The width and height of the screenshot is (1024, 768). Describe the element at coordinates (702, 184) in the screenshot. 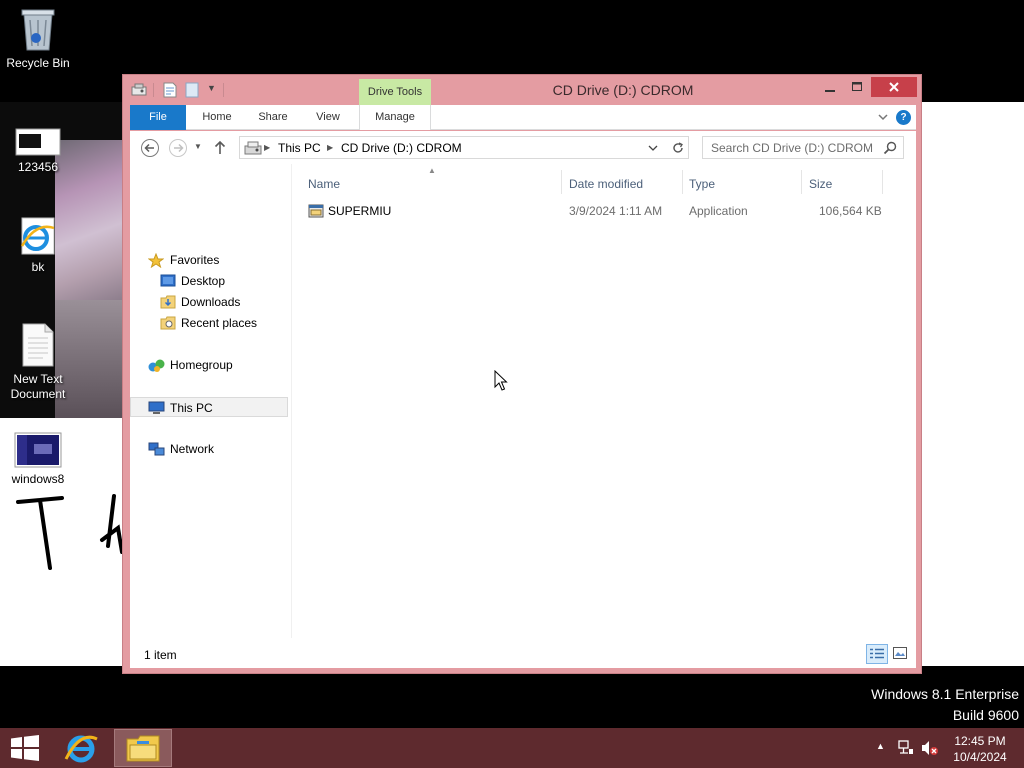

I see `column-header-type: Type` at that location.